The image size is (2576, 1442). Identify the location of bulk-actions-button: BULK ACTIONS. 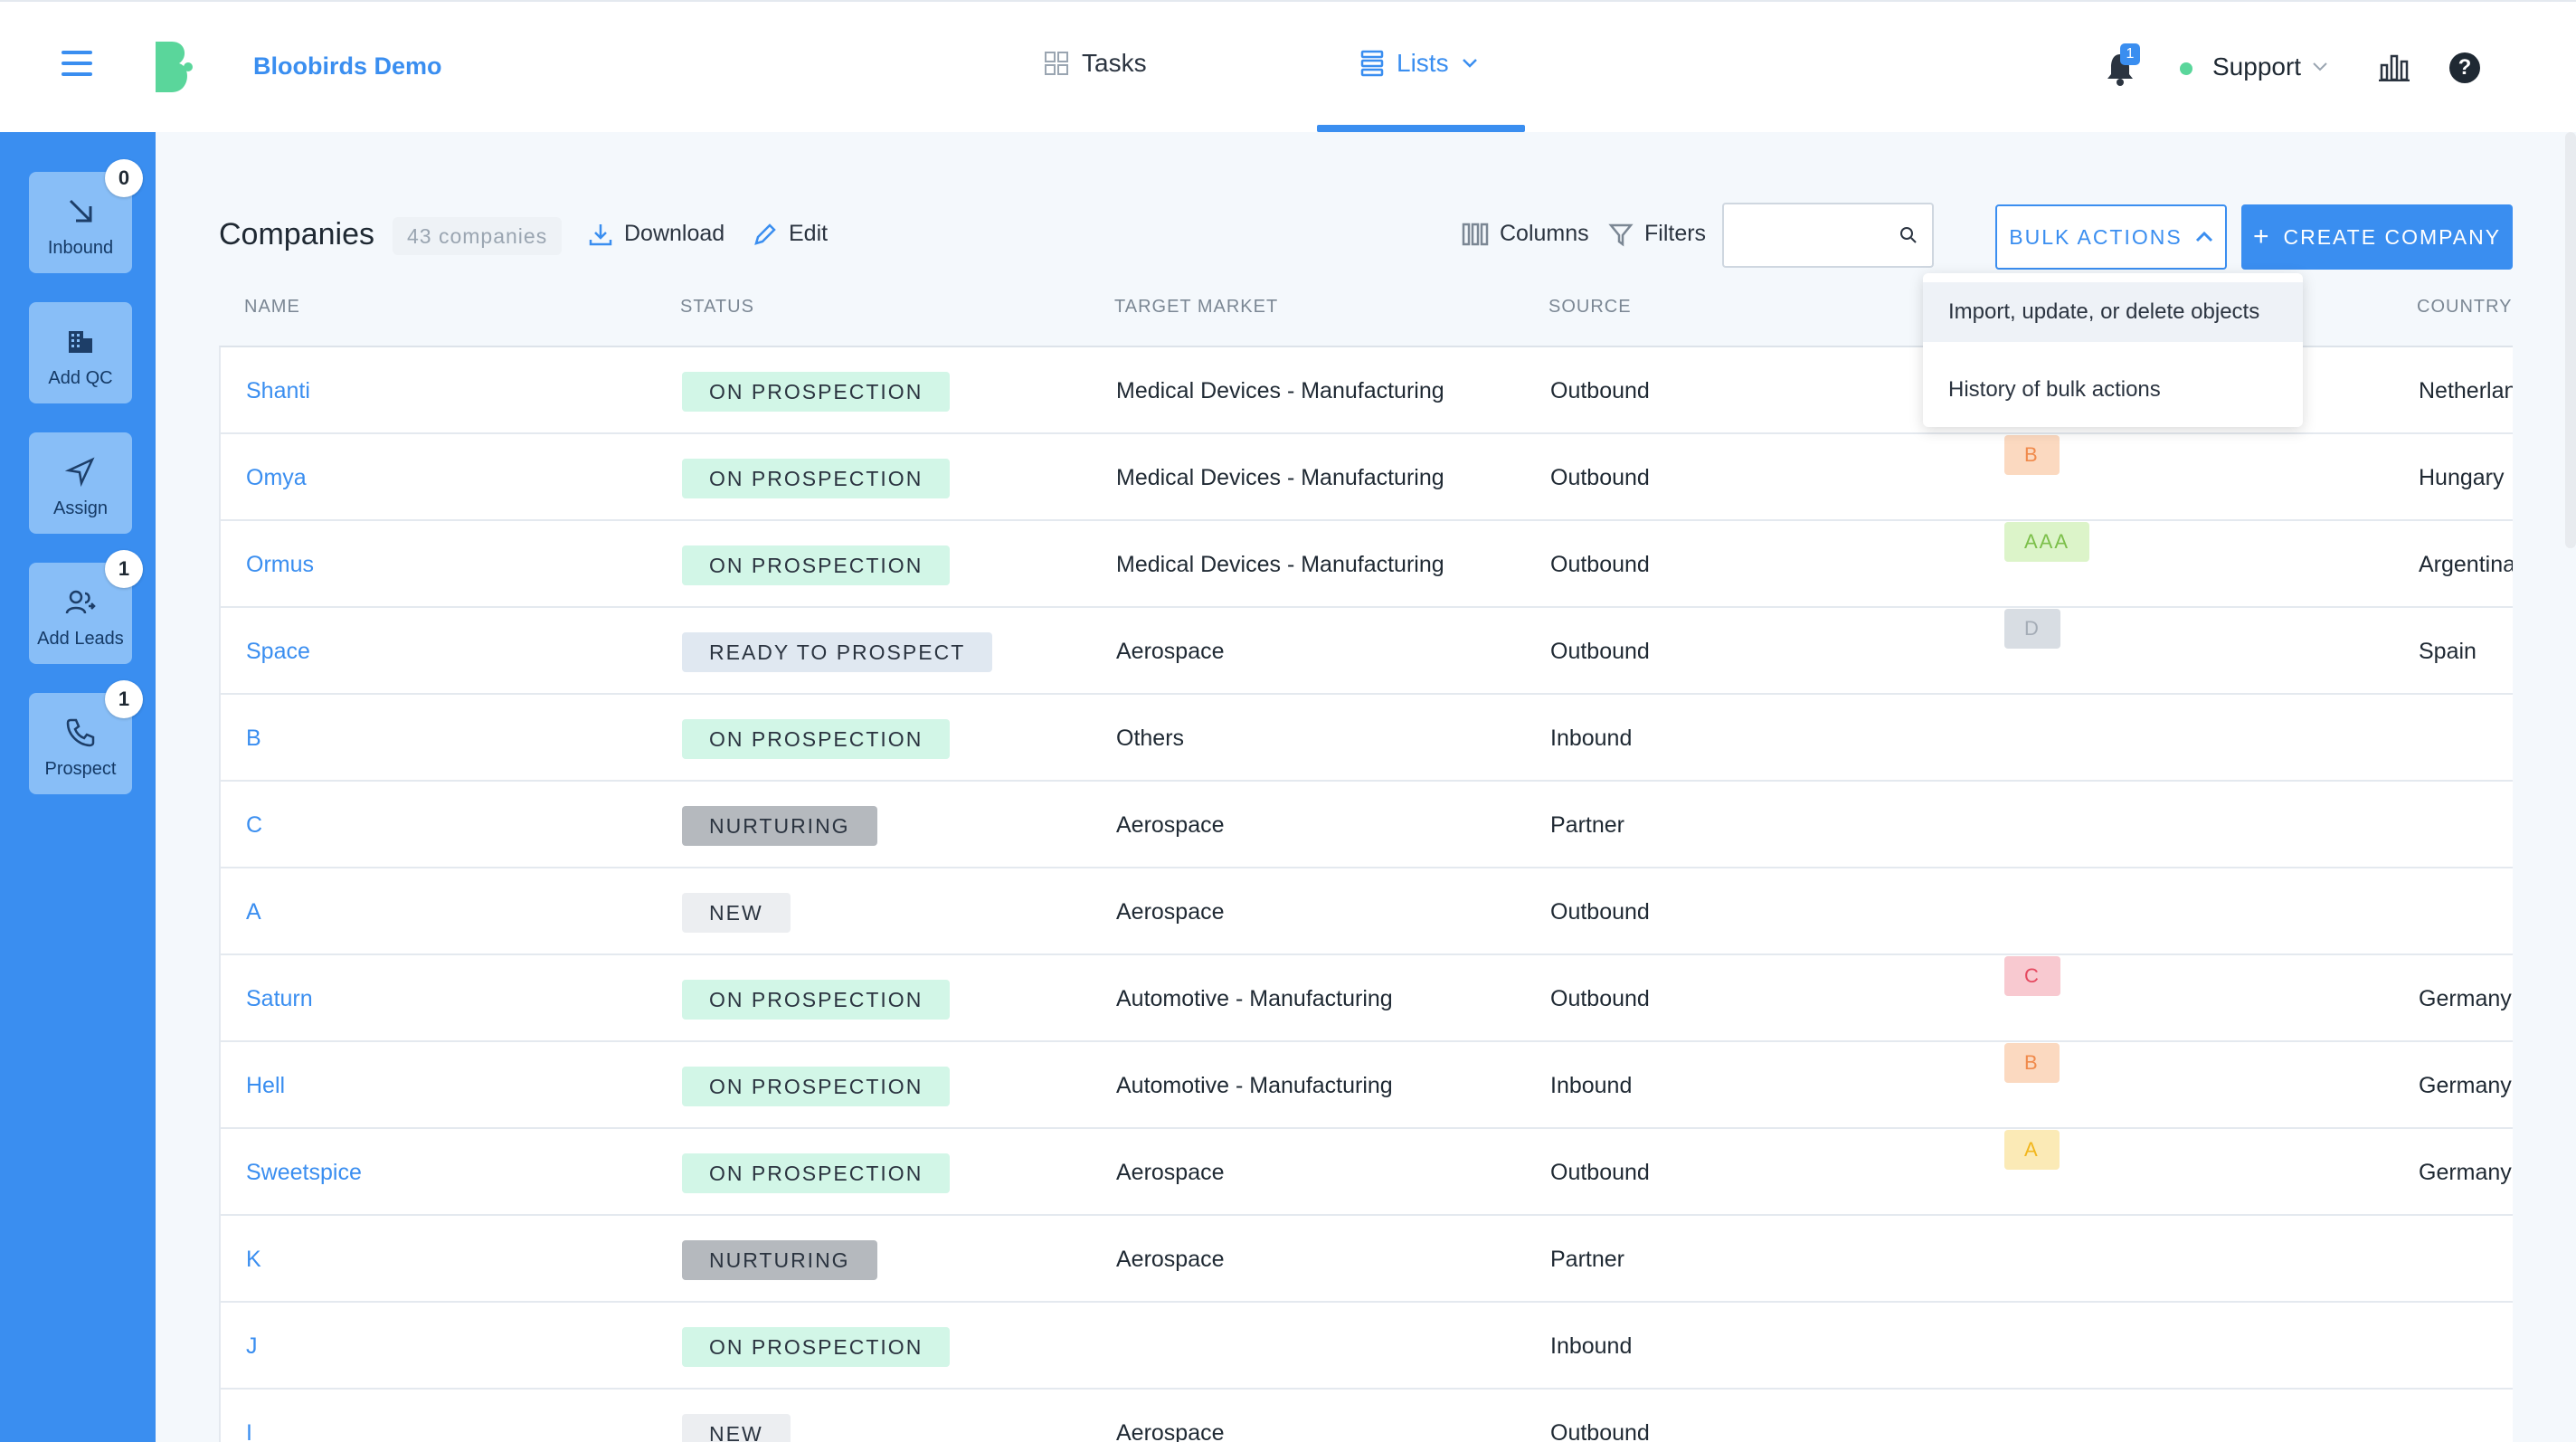
(2111, 237).